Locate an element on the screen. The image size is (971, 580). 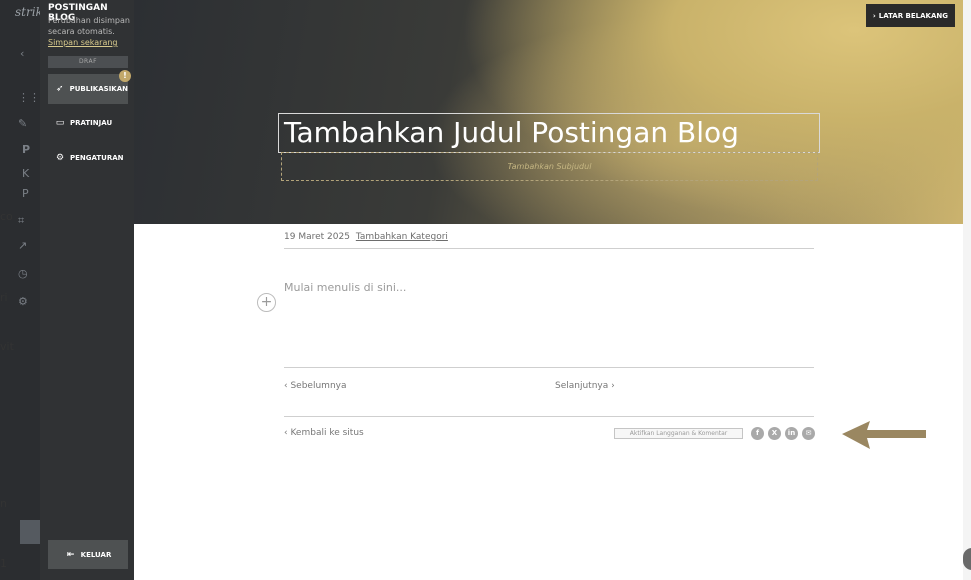
back-to-site-label: Kembali ke situs is located at coordinates (327, 433).